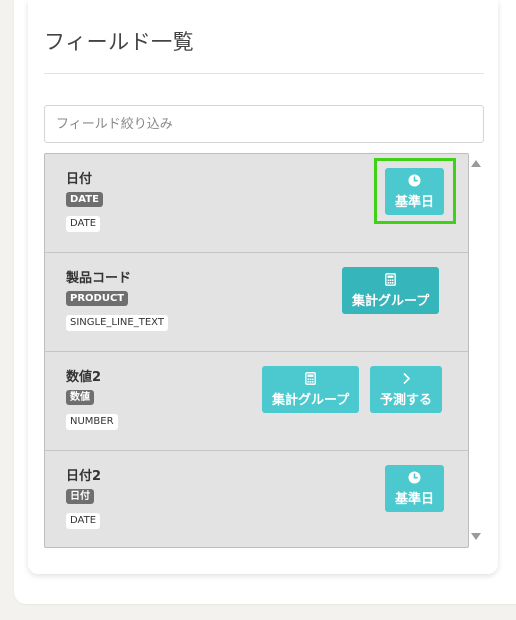  What do you see at coordinates (476, 536) in the screenshot?
I see `scroll-down-arrow` at bounding box center [476, 536].